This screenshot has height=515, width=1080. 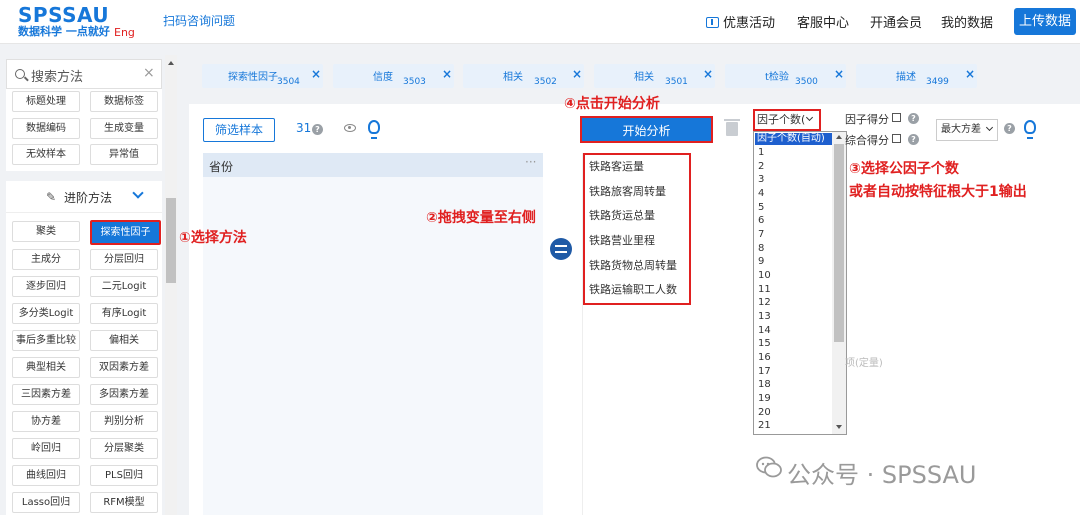 What do you see at coordinates (124, 394) in the screenshot?
I see `method-button: 多因素方差` at bounding box center [124, 394].